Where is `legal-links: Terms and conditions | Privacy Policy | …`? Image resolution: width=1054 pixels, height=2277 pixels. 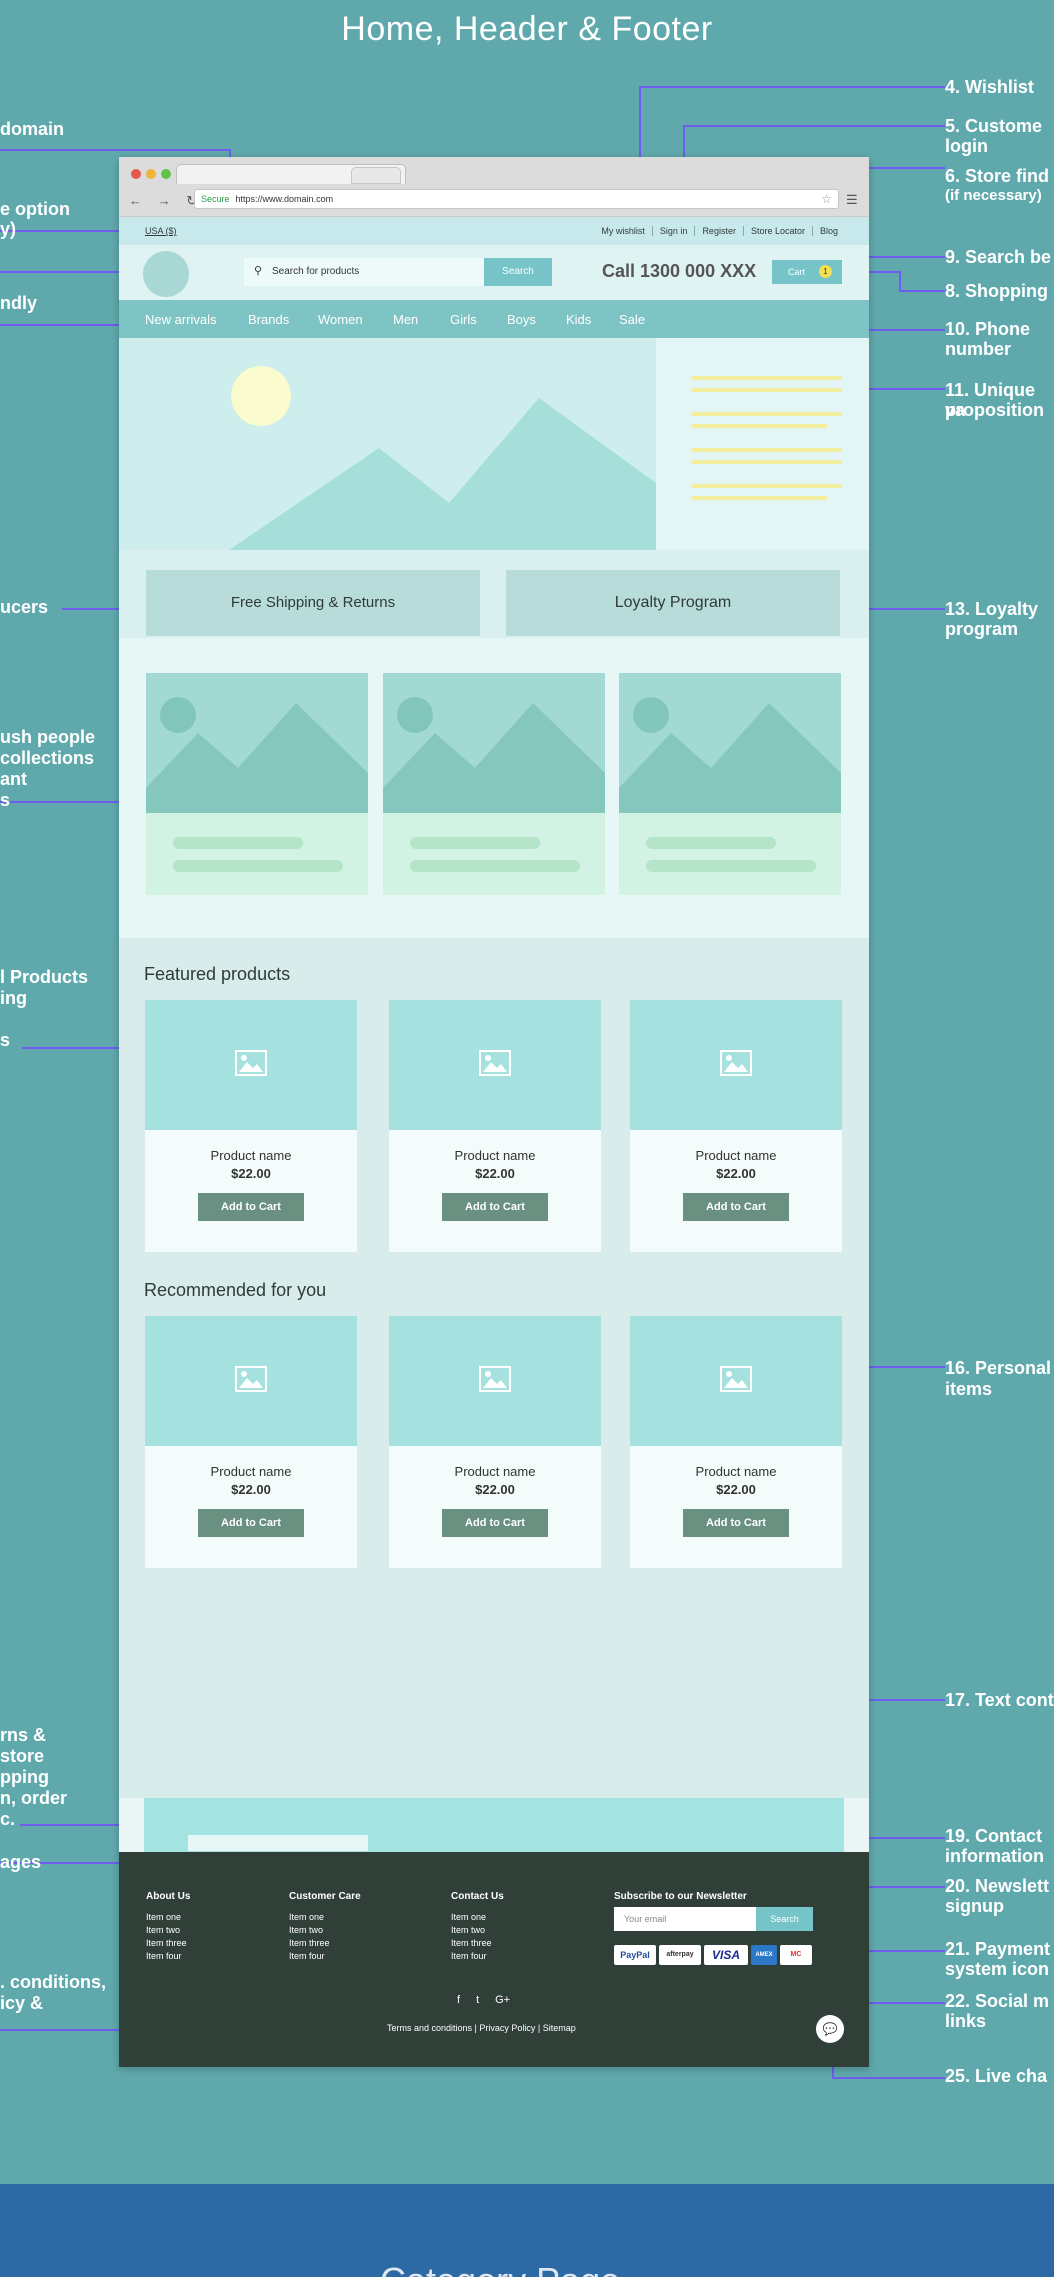 legal-links: Terms and conditions | Privacy Policy | … is located at coordinates (481, 2028).